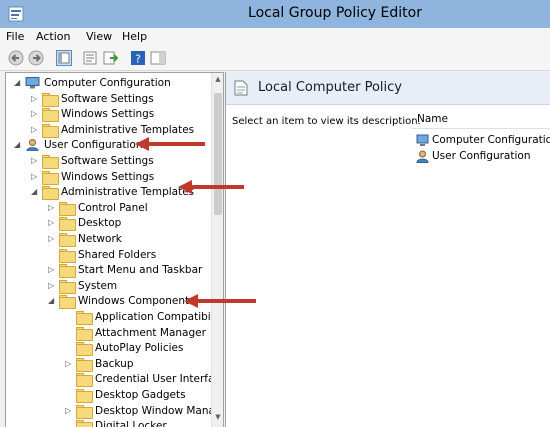 The image size is (550, 427). I want to click on action-pane-icon, so click(158, 58).